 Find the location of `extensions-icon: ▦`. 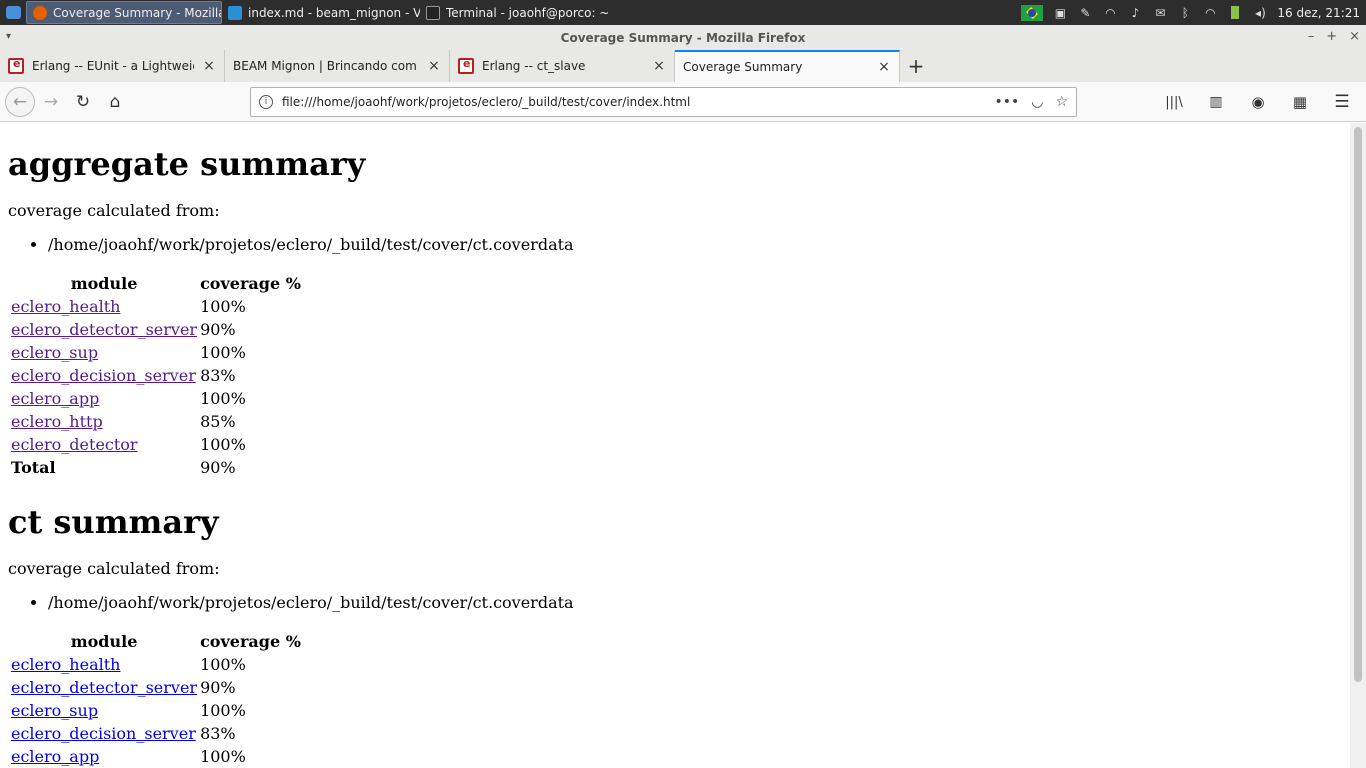

extensions-icon: ▦ is located at coordinates (1300, 102).